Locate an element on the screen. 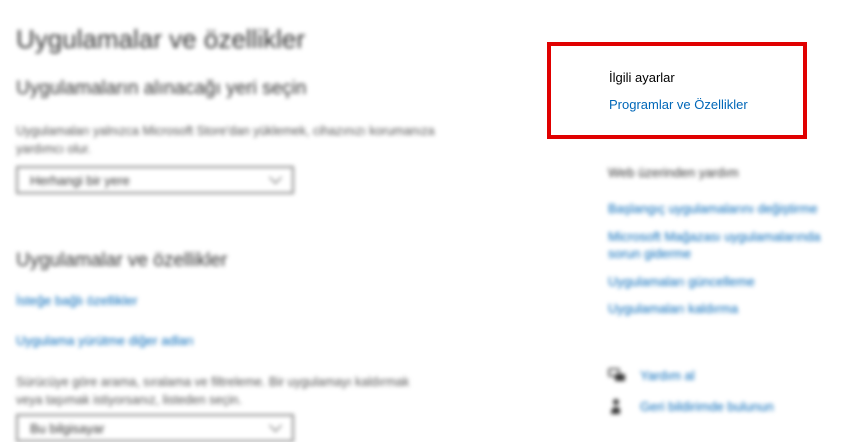  web-help-link-startup: Başlangıç uygulamalarını değiştirme is located at coordinates (725, 208).